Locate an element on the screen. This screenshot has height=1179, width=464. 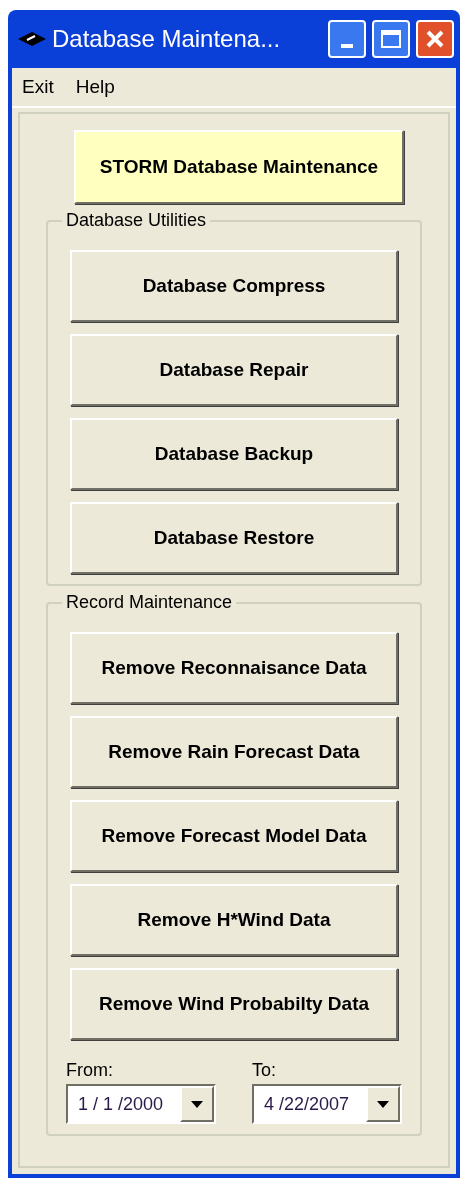
close-button is located at coordinates (435, 39).